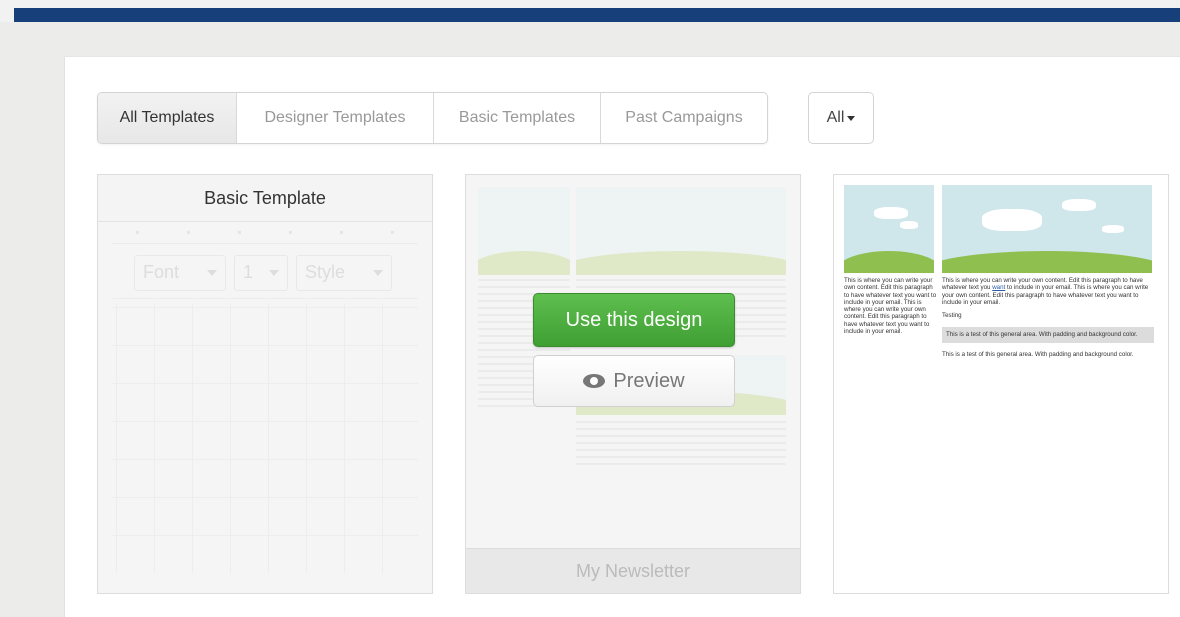 The height and width of the screenshot is (617, 1180). I want to click on filter-dropdown-button: All, so click(841, 118).